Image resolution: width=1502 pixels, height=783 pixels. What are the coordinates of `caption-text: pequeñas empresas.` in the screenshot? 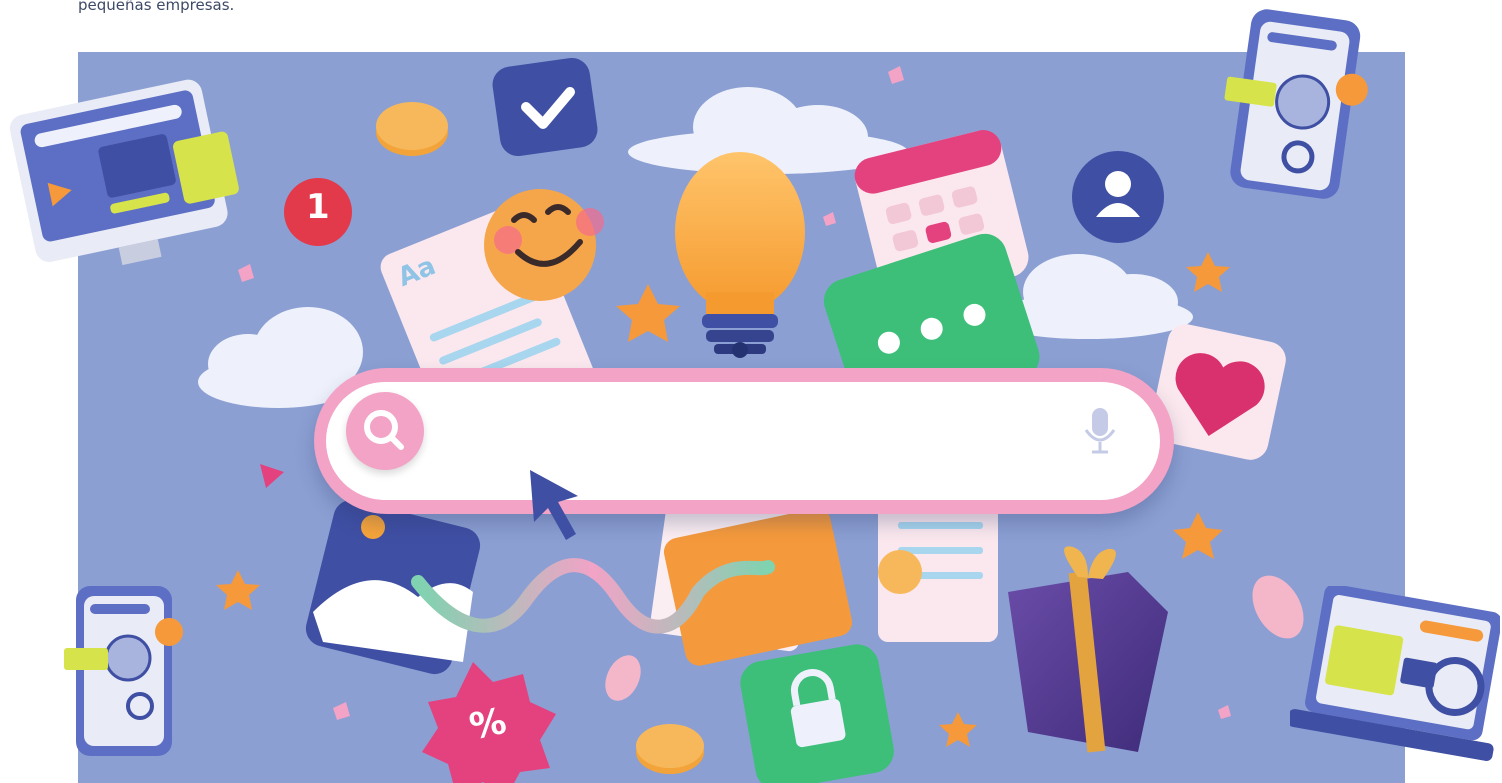 It's located at (156, 7).